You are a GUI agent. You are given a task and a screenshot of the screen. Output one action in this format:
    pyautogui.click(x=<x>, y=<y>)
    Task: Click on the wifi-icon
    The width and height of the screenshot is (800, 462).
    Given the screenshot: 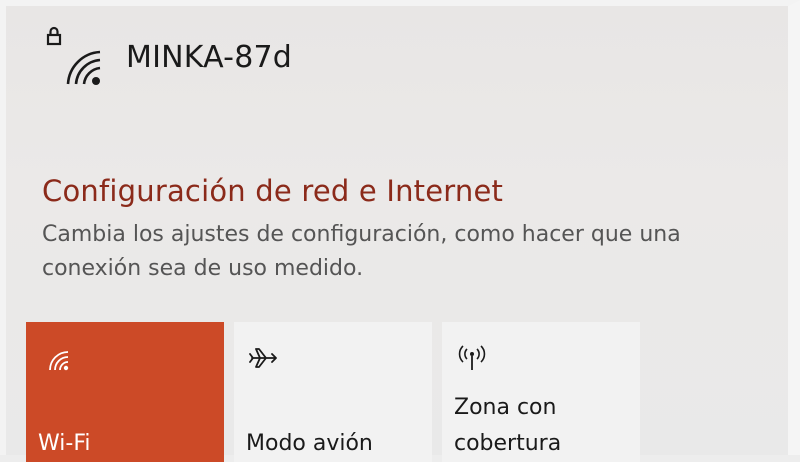 What is the action you would take?
    pyautogui.click(x=56, y=358)
    